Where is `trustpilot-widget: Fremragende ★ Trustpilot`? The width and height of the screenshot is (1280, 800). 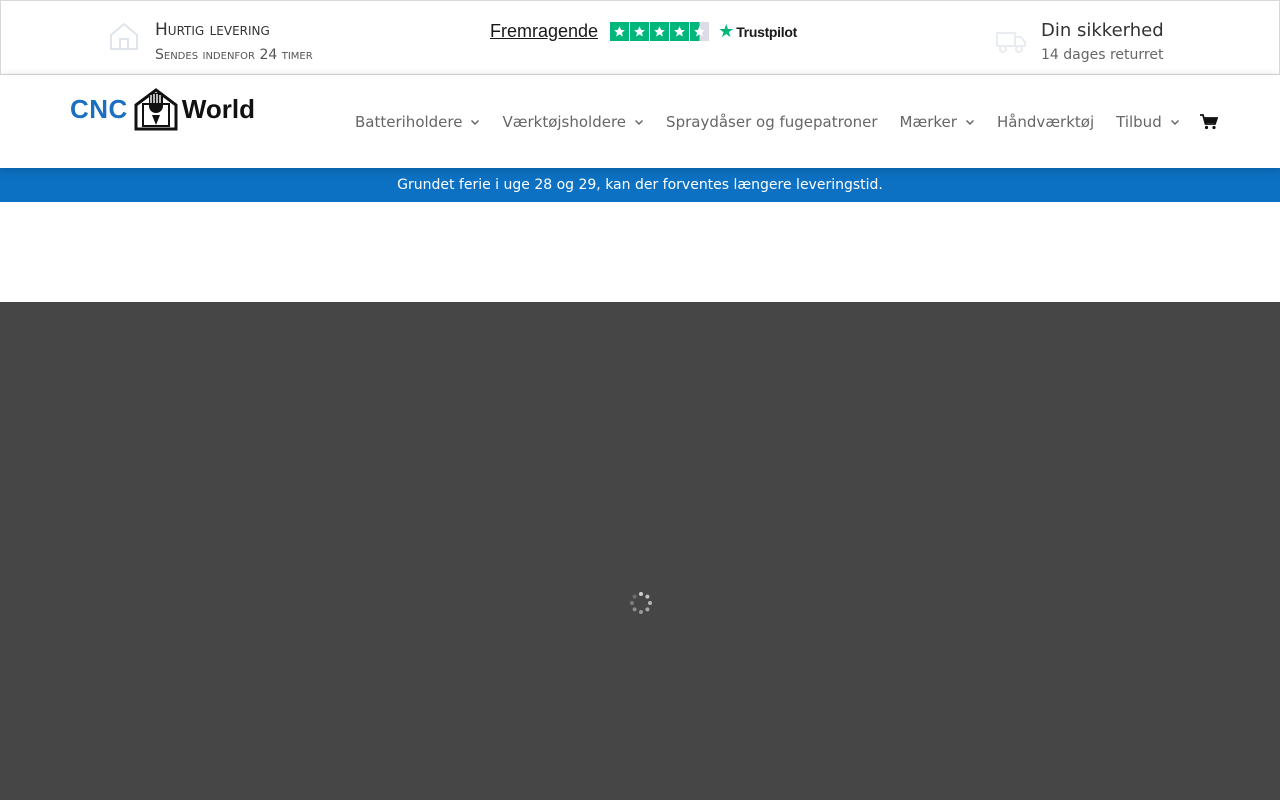
trustpilot-widget: Fremragende ★ Trustpilot is located at coordinates (643, 31).